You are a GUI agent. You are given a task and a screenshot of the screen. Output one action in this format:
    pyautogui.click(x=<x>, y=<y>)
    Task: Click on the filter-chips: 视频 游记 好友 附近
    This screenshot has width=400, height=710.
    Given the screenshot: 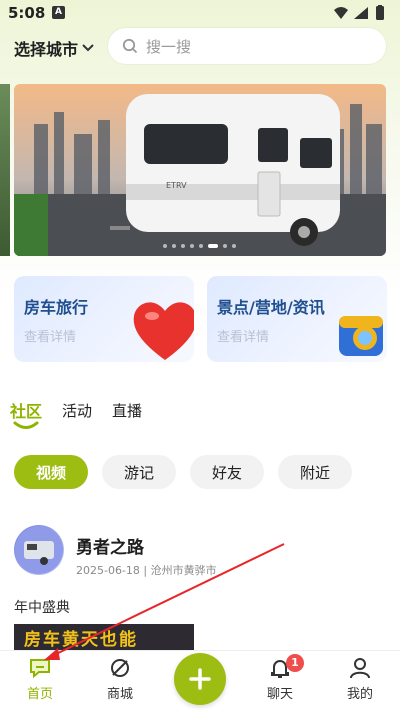 What is the action you would take?
    pyautogui.click(x=183, y=472)
    